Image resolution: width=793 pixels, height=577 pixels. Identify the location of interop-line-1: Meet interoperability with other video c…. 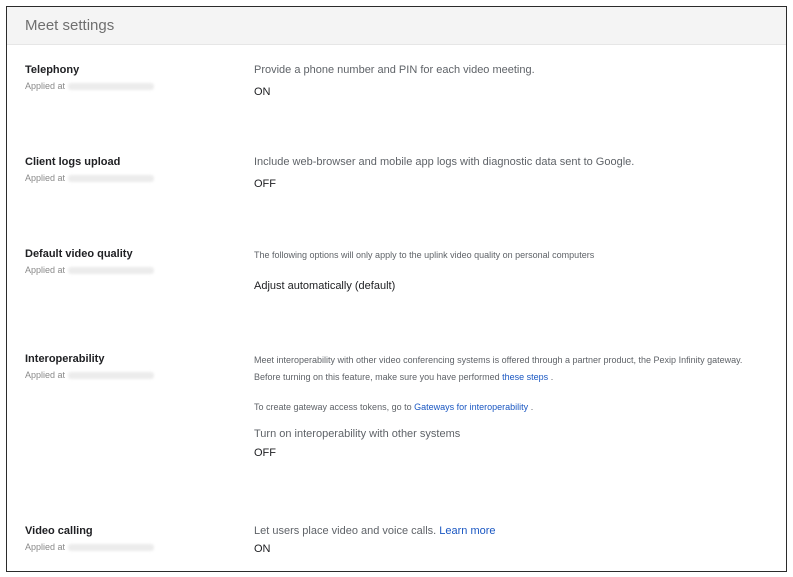
(498, 360).